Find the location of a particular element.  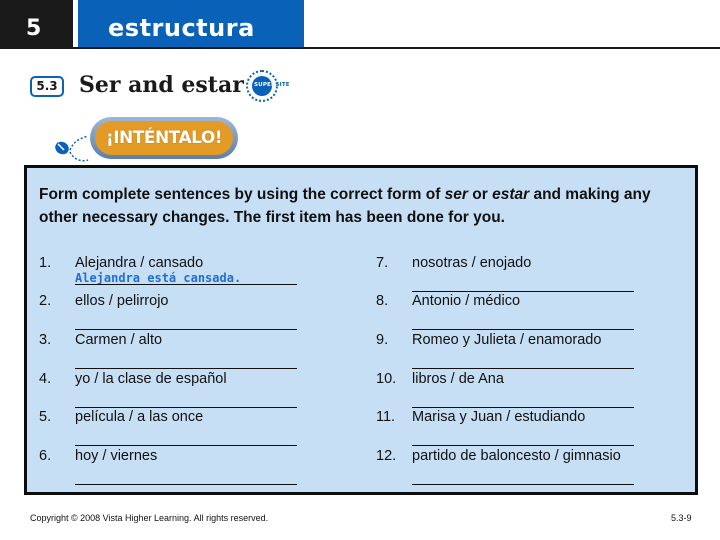

chapter-badge: 5 is located at coordinates (36, 23).